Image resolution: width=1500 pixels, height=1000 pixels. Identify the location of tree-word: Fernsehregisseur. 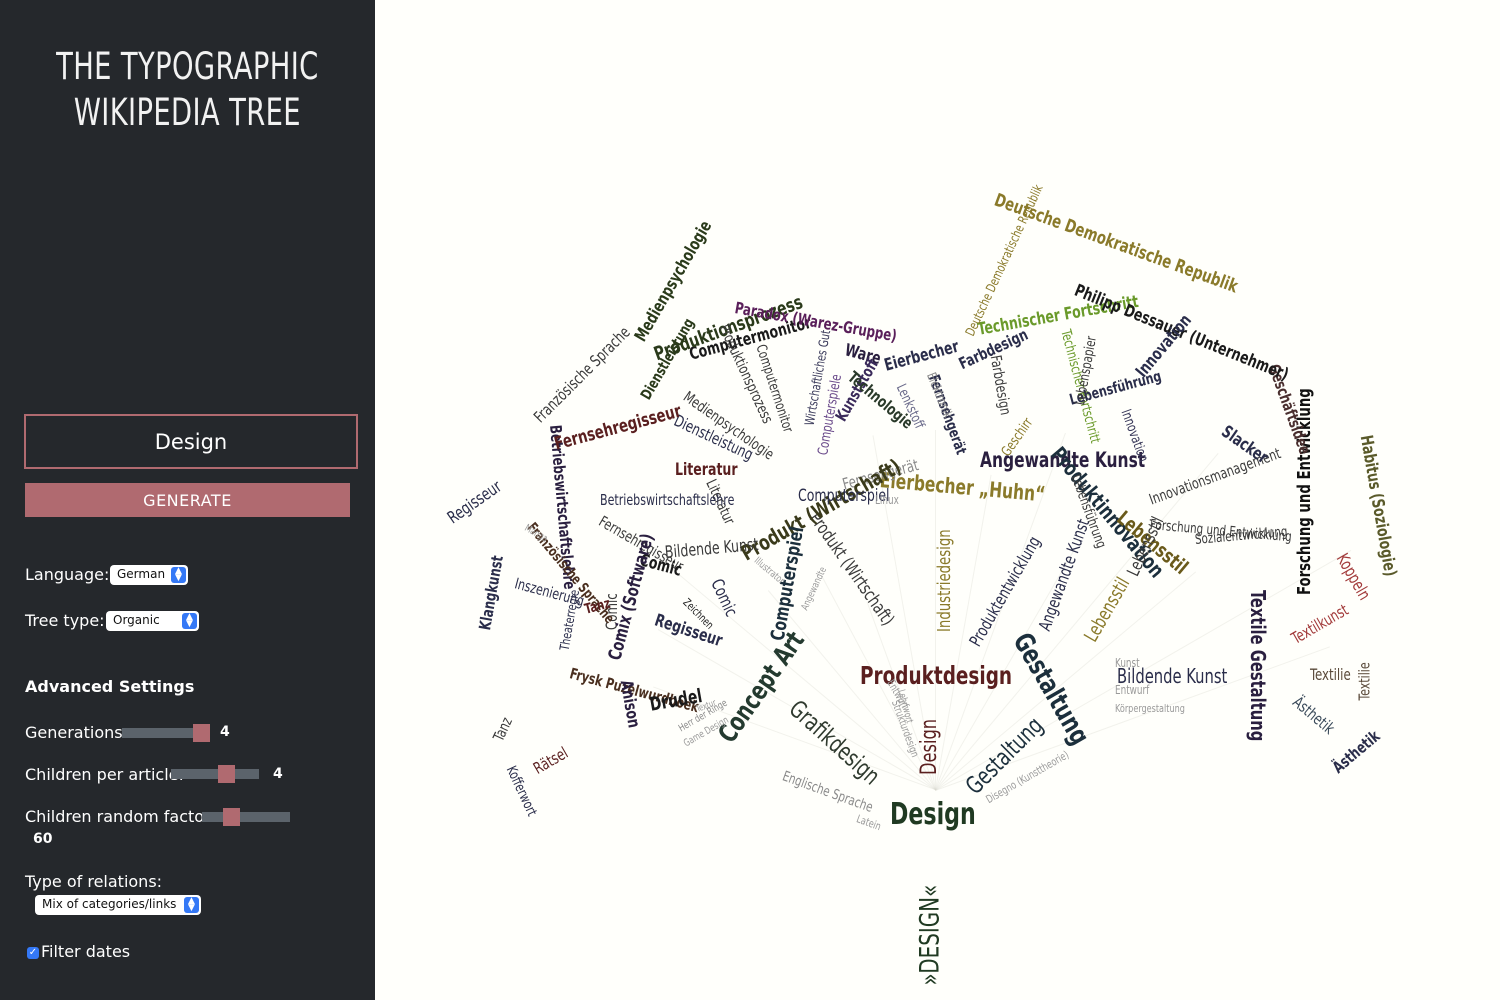
(617, 428).